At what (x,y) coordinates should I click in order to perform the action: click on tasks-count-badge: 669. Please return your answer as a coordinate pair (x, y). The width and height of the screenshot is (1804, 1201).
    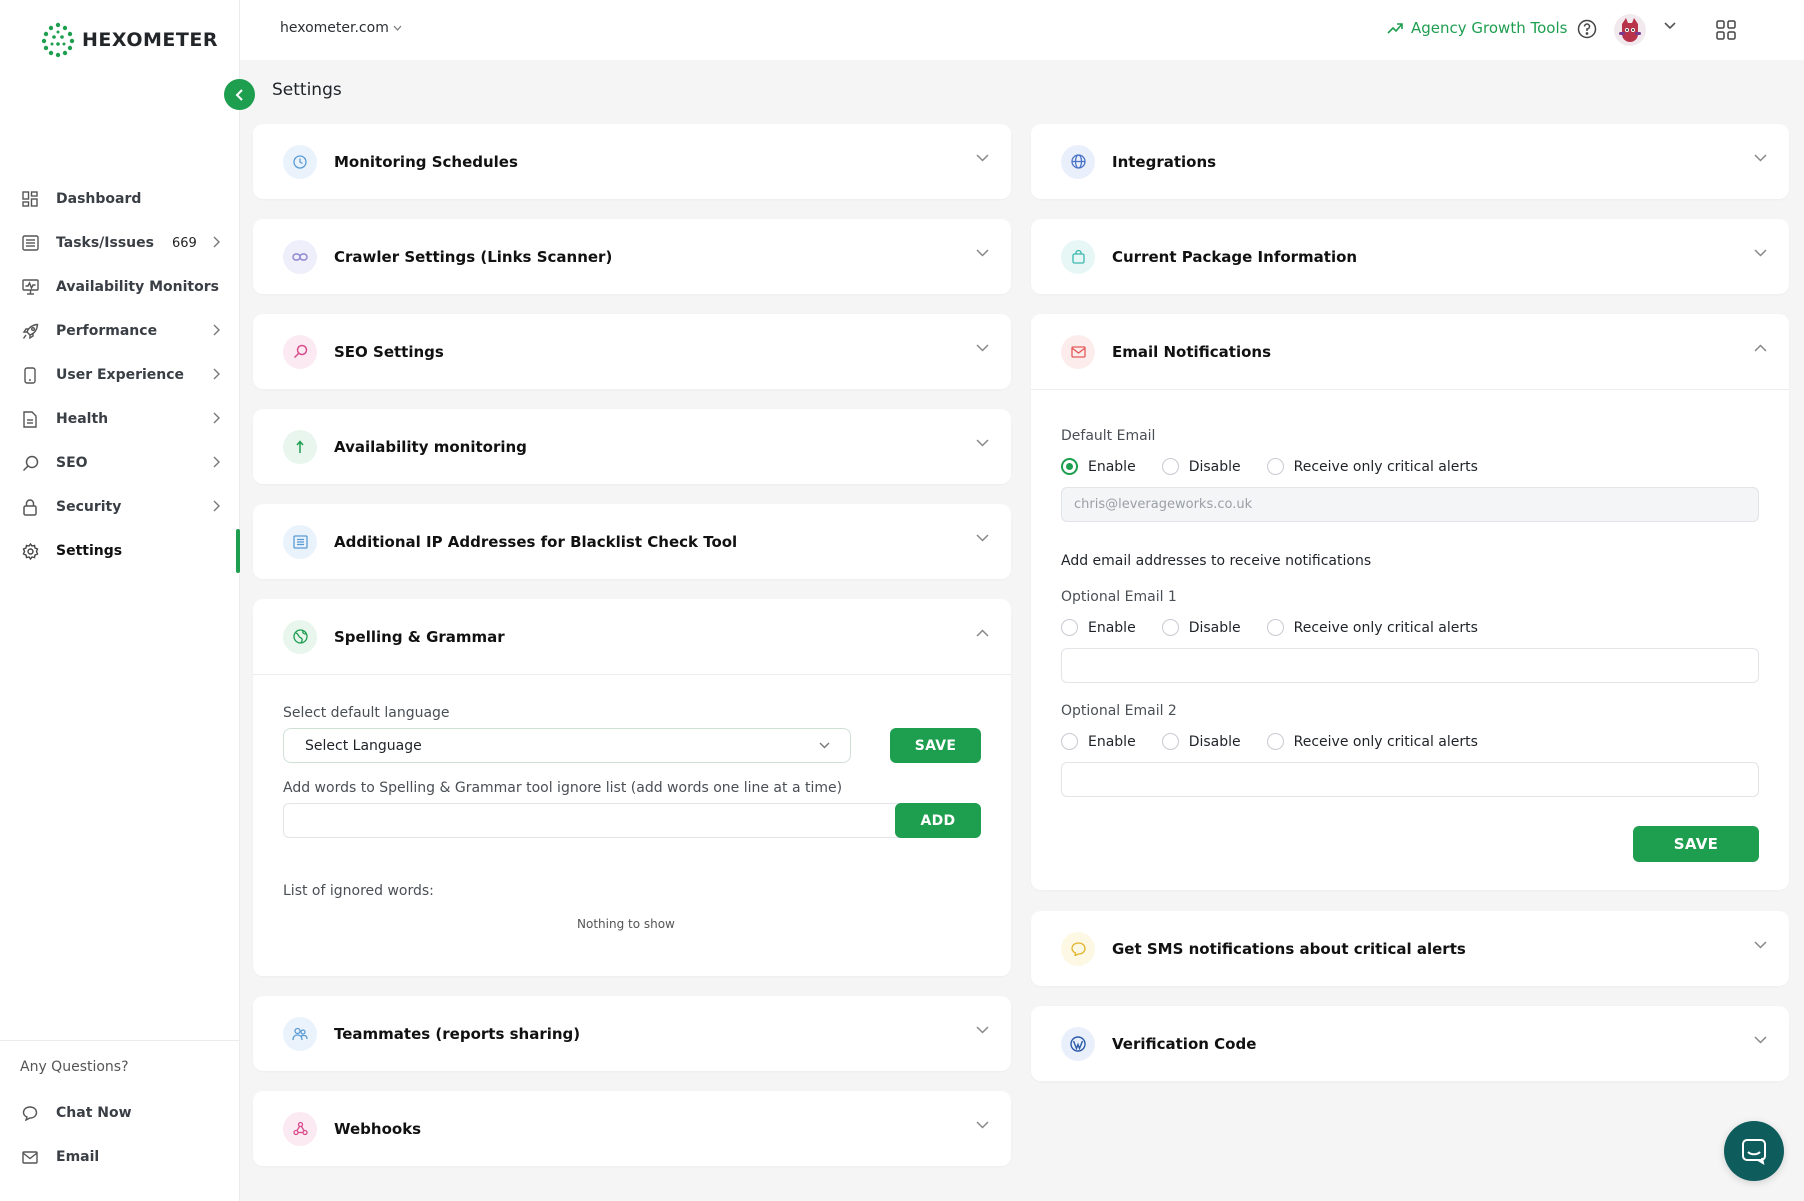
    Looking at the image, I should click on (184, 243).